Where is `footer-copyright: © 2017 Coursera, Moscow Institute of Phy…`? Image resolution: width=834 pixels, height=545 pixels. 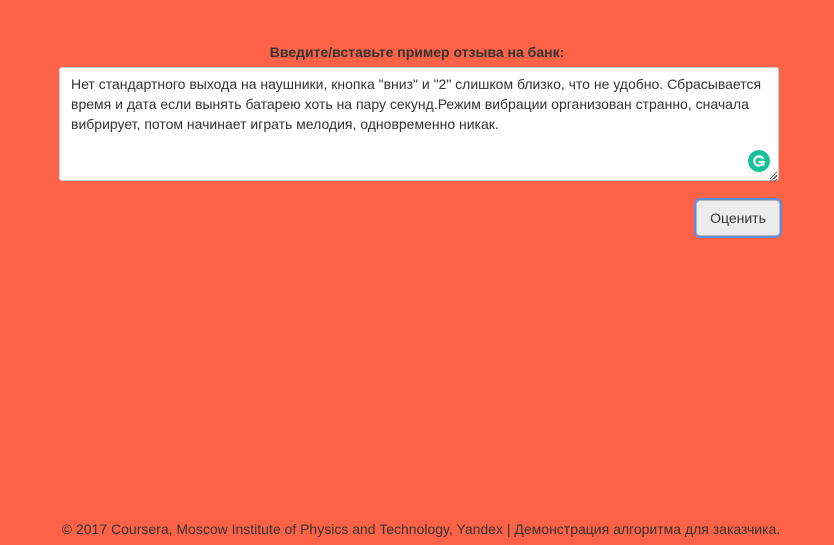 footer-copyright: © 2017 Coursera, Moscow Institute of Phy… is located at coordinates (421, 529).